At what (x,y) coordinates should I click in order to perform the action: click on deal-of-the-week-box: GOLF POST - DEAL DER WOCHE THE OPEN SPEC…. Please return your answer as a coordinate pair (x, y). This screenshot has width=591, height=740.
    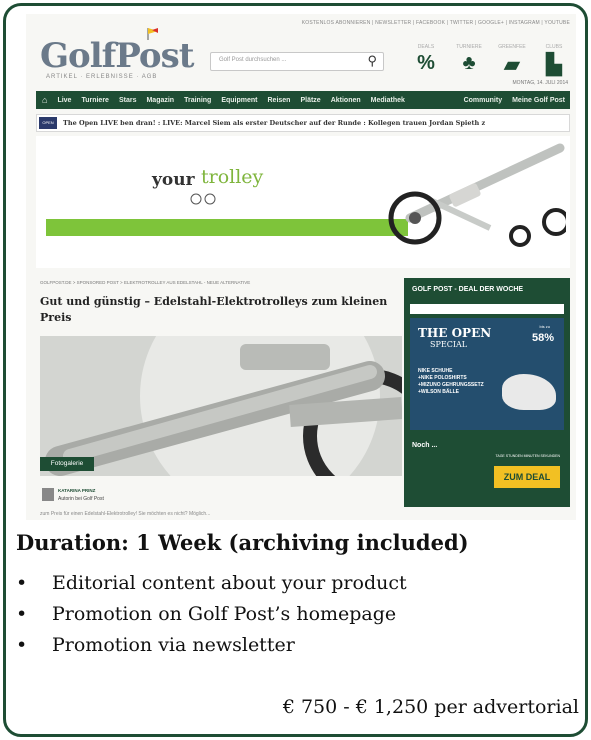
    Looking at the image, I should click on (487, 392).